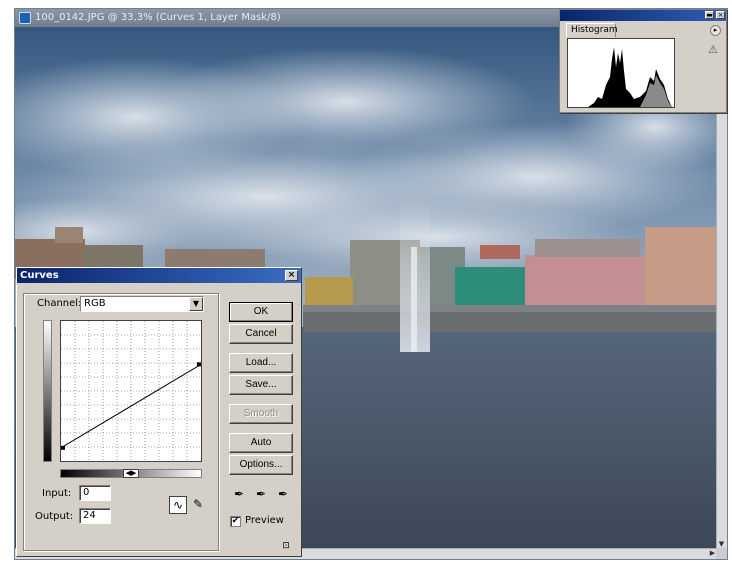 Image resolution: width=732 pixels, height=564 pixels. I want to click on palette-titlebar: ▬ ×, so click(643, 15).